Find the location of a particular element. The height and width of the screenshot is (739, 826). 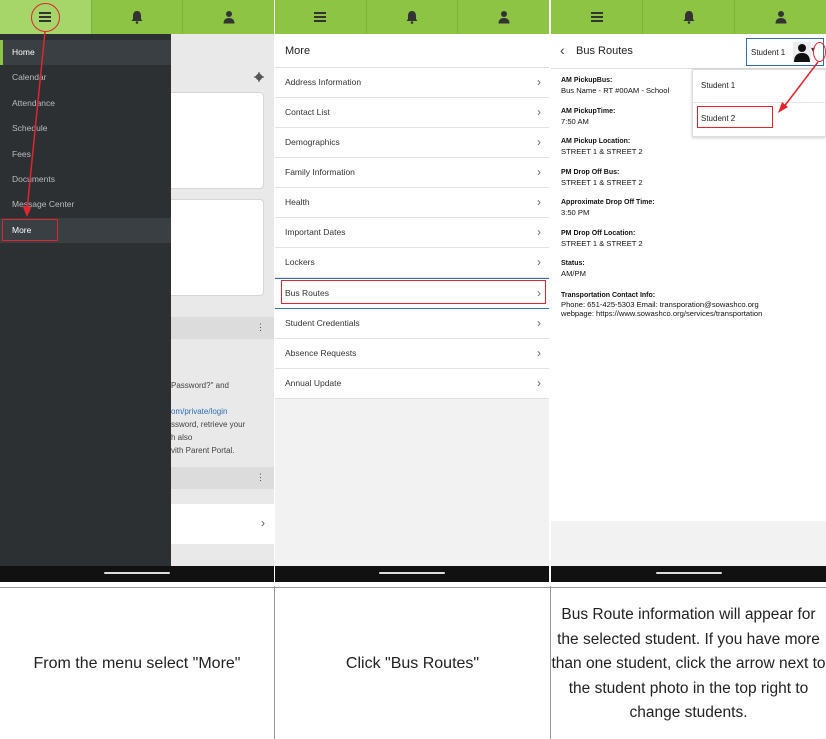

background-text: ssword, retrieve your is located at coordinates (208, 424).